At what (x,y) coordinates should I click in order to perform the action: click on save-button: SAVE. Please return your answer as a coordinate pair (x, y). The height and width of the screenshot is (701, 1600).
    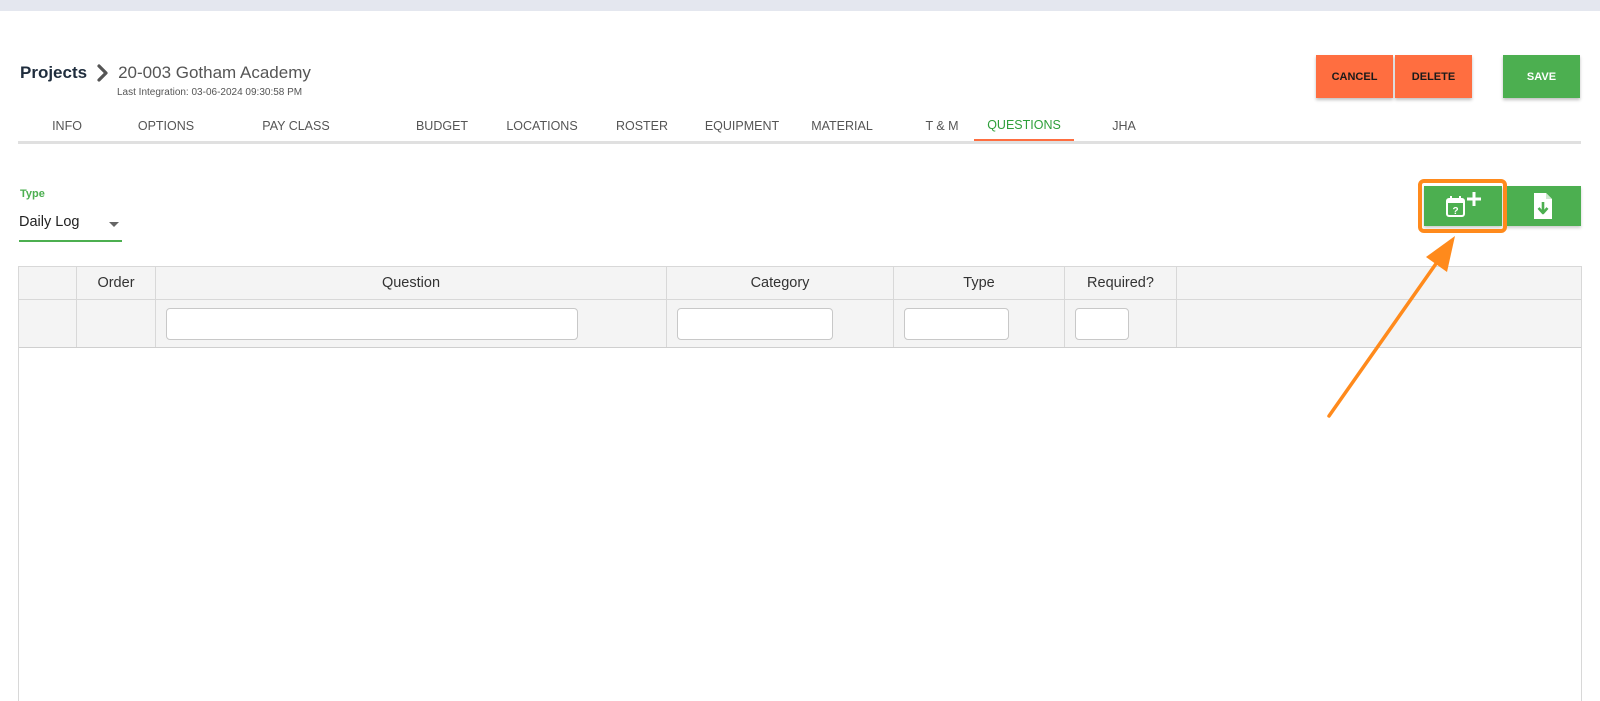
    Looking at the image, I should click on (1541, 76).